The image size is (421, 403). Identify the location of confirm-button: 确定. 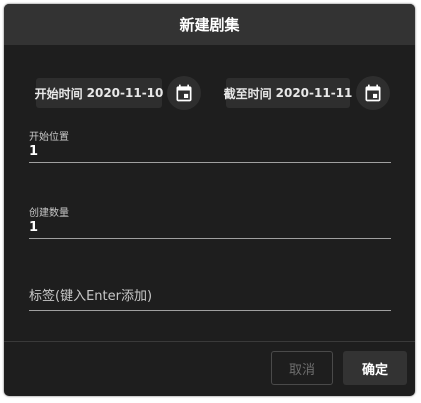
(375, 368).